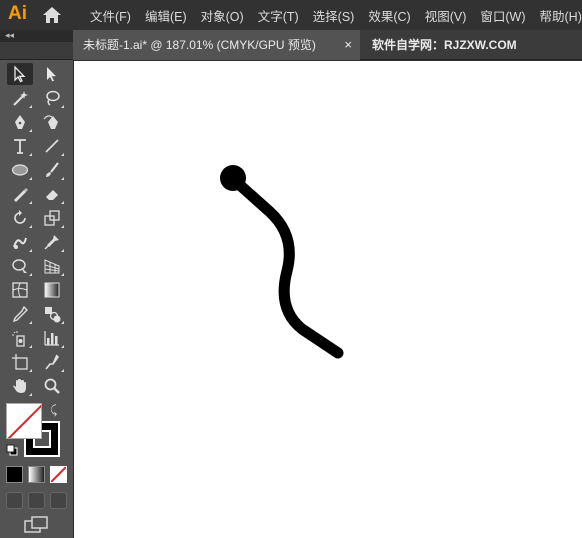 Image resolution: width=582 pixels, height=538 pixels. I want to click on blend-tool-icon, so click(52, 314).